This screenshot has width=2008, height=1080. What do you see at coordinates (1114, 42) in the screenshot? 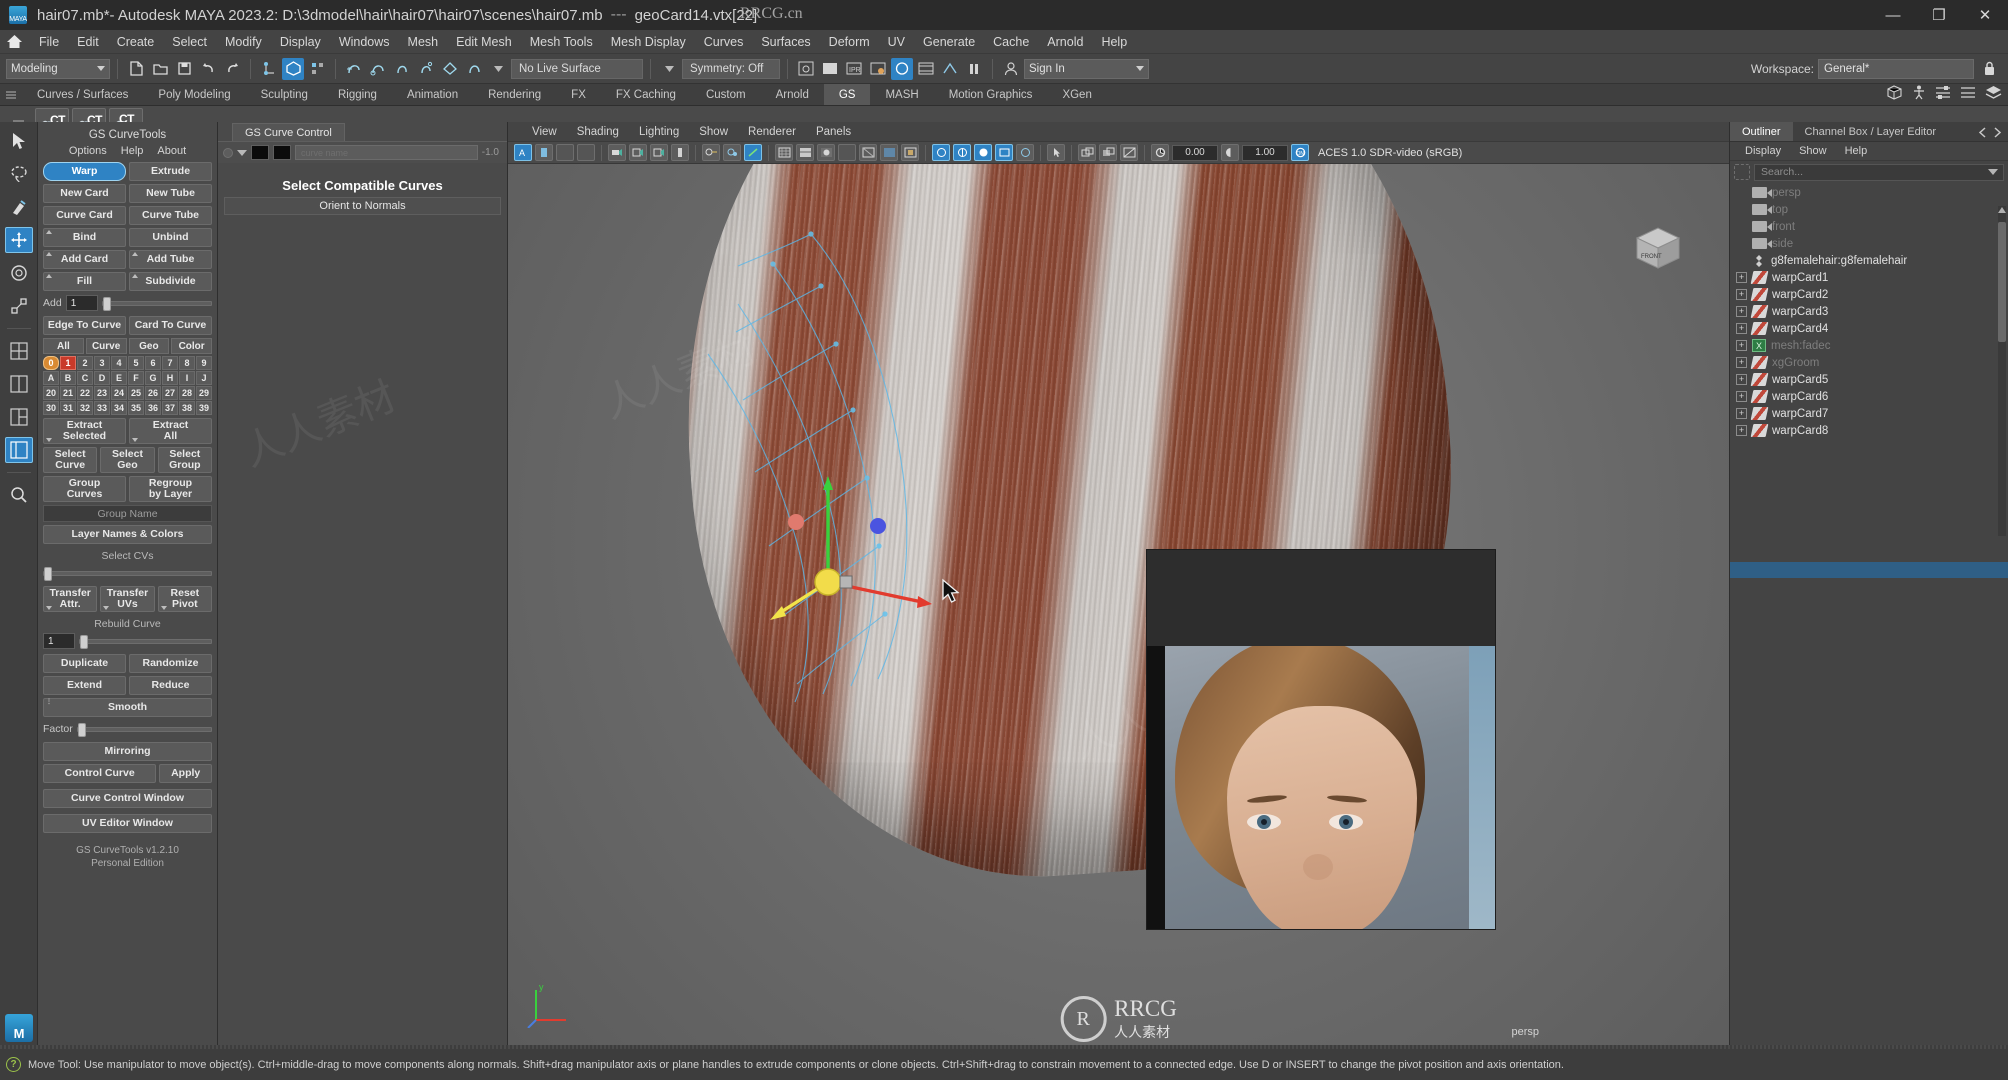
I see `menu-help: Help` at bounding box center [1114, 42].